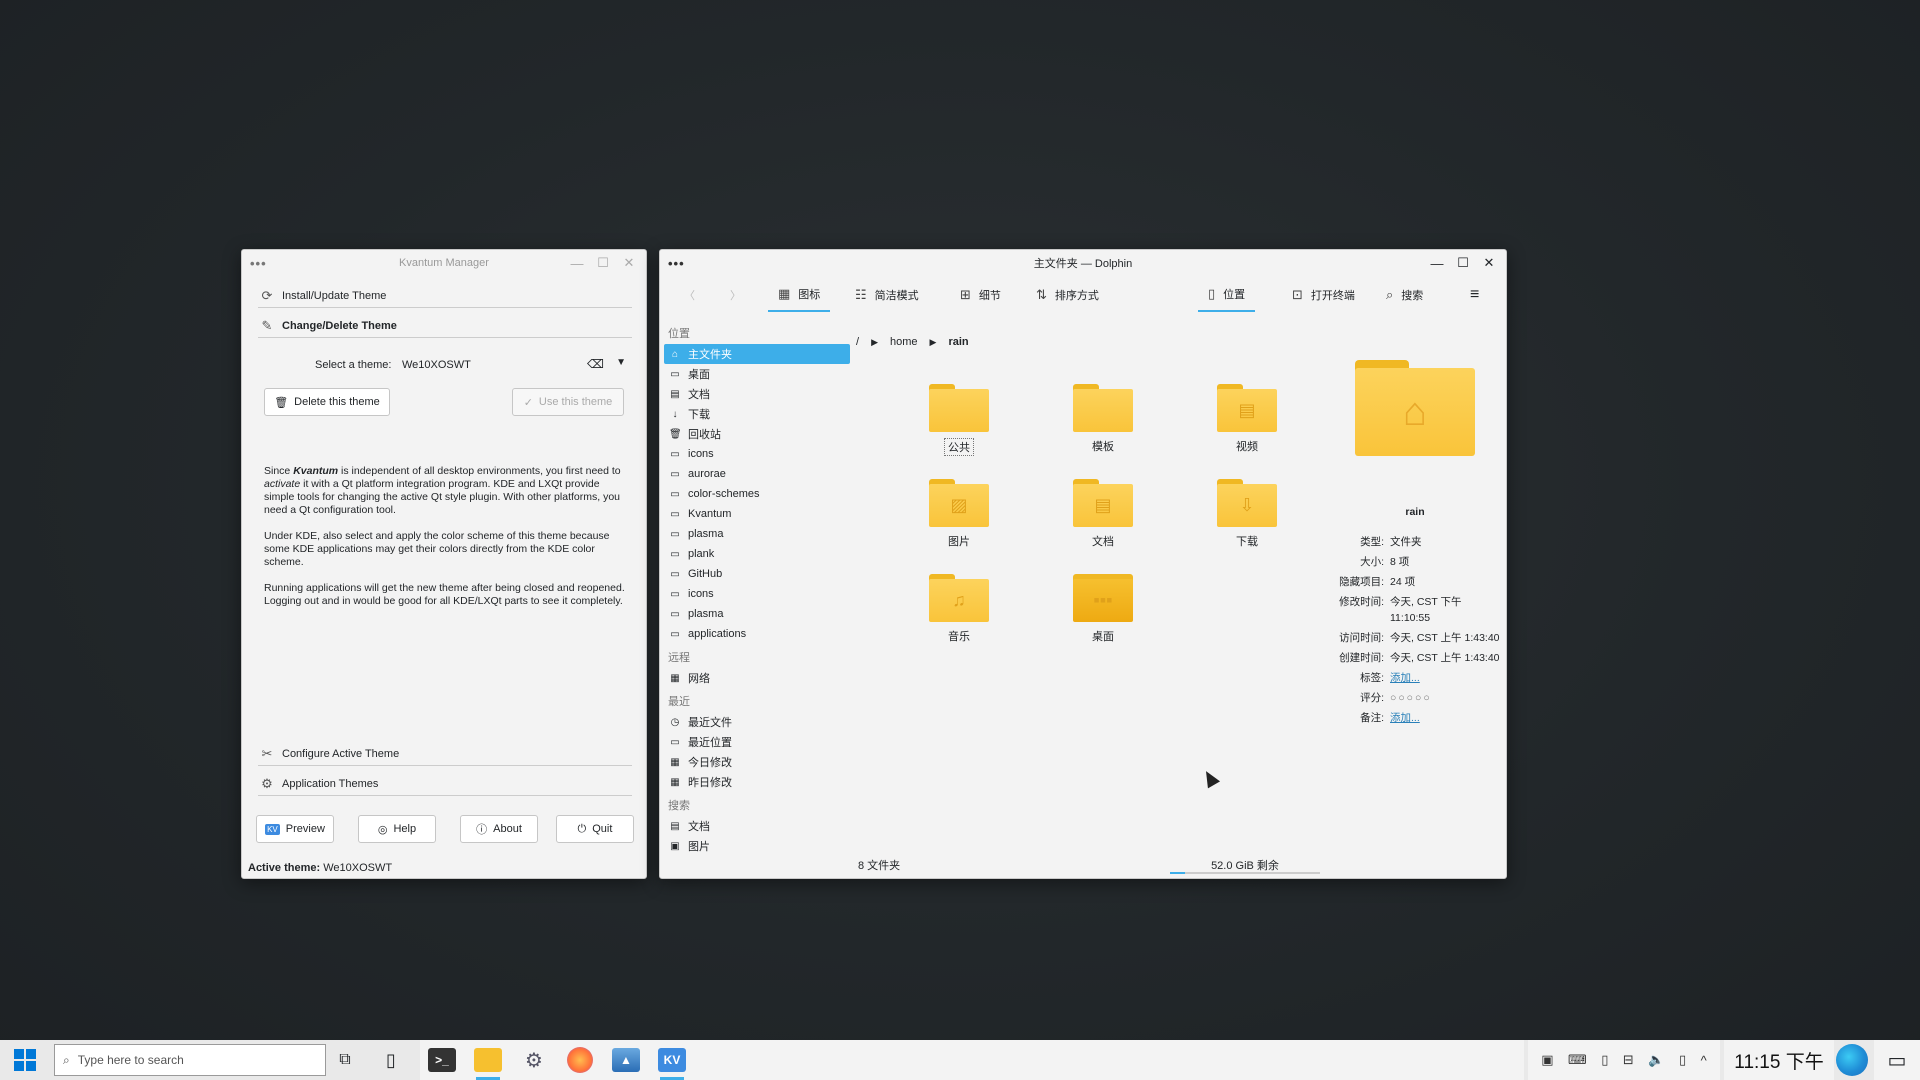 Image resolution: width=1920 pixels, height=1080 pixels. I want to click on place-downloads: ↓ 下载, so click(757, 414).